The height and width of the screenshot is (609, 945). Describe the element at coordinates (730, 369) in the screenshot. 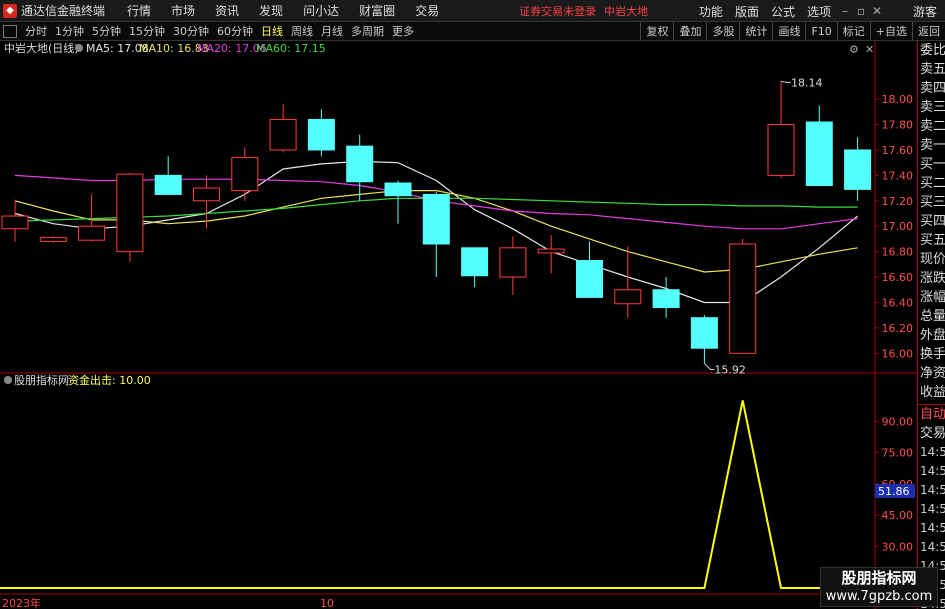

I see `annotation-label: 15.92` at that location.